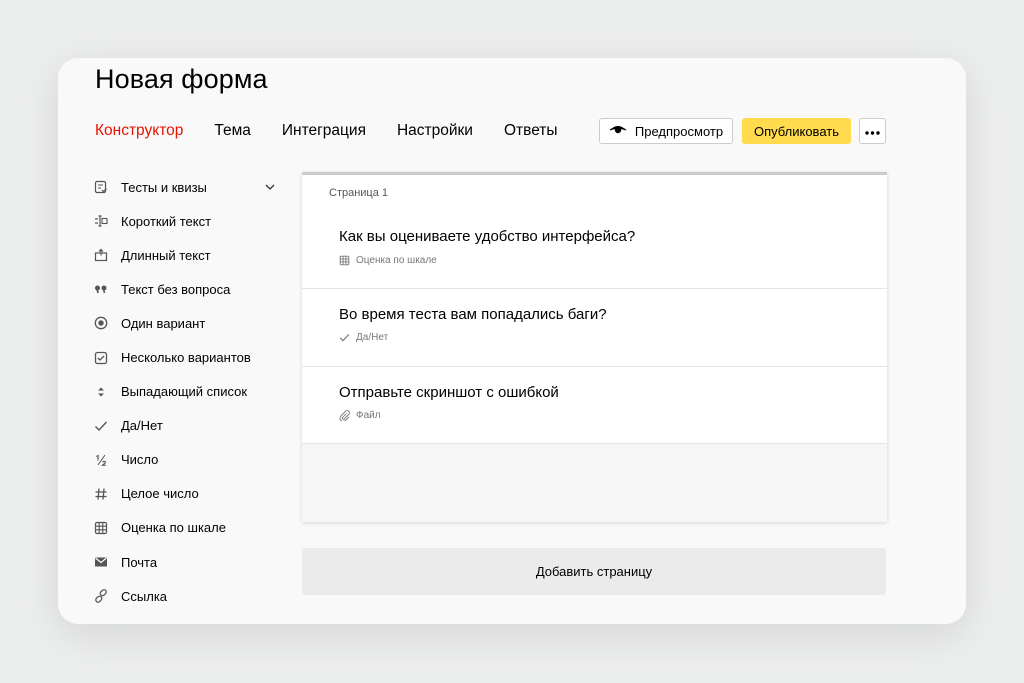 The width and height of the screenshot is (1024, 683). Describe the element at coordinates (396, 260) in the screenshot. I see `question-type-label: Оценка по шкале` at that location.